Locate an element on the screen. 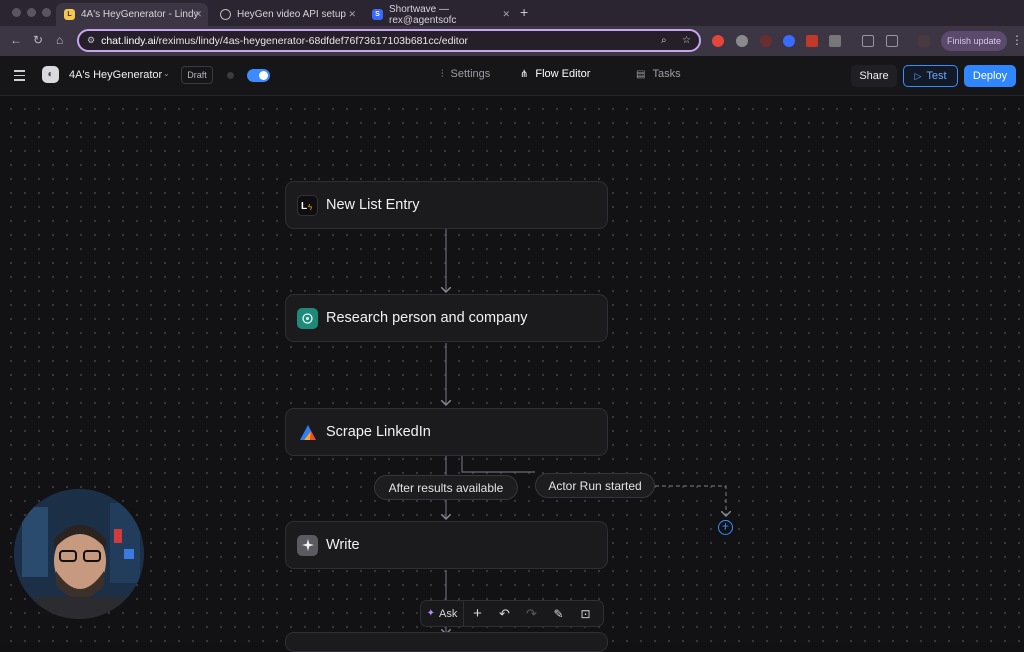 The height and width of the screenshot is (652, 1024). status-badge: Draft is located at coordinates (197, 75).